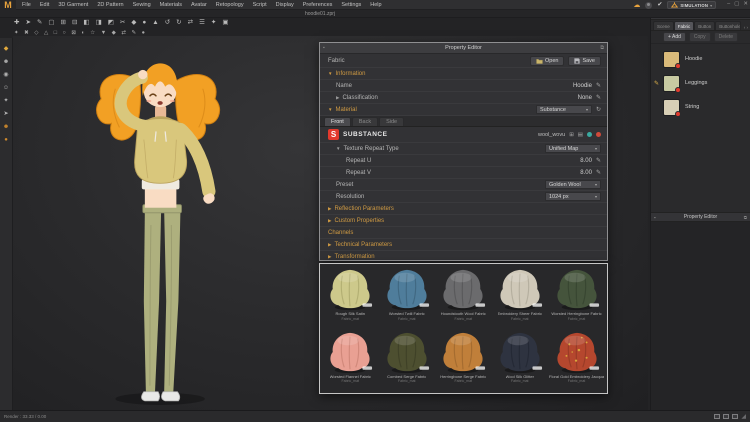  I want to click on segment-sewing-icon: ◩, so click(111, 23).